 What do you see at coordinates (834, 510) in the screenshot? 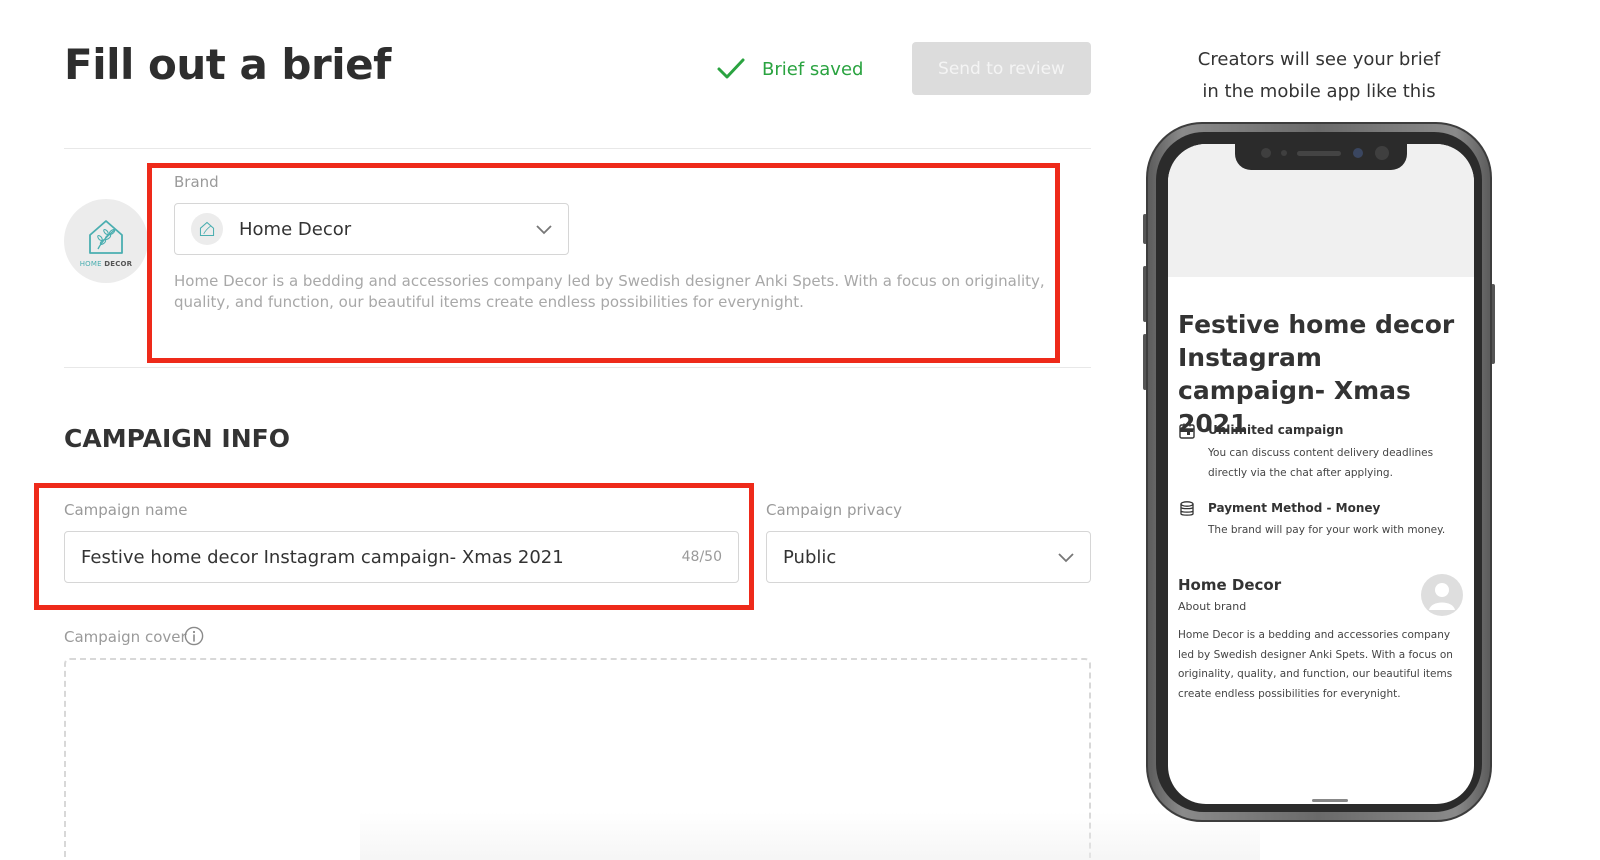
I see `campaign-privacy-label: Campaign privacy` at bounding box center [834, 510].